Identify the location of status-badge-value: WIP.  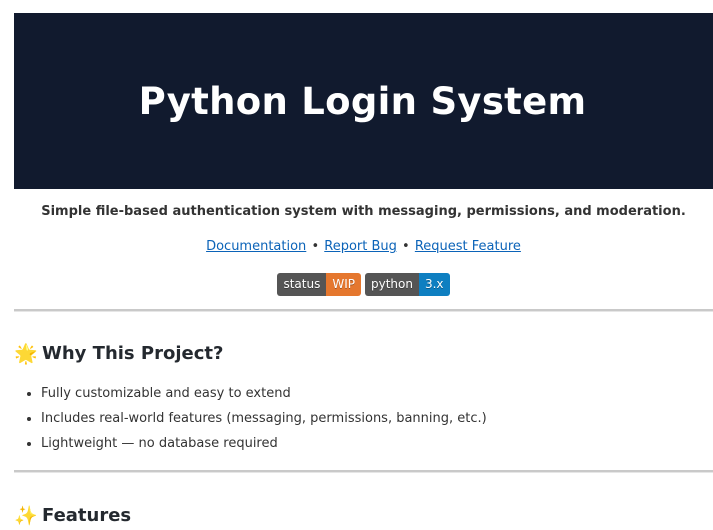
(343, 284).